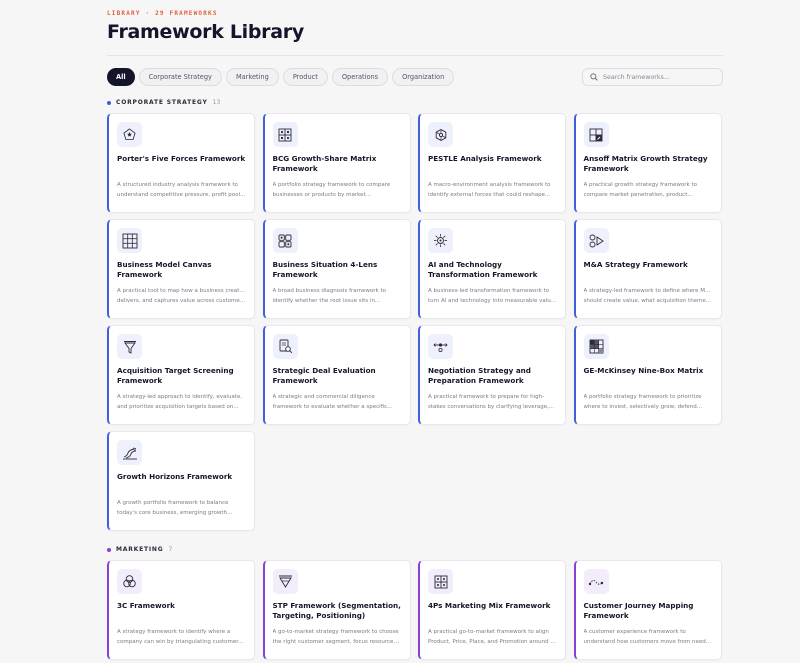 This screenshot has height=663, width=800. I want to click on growth-curve-icon, so click(129, 452).